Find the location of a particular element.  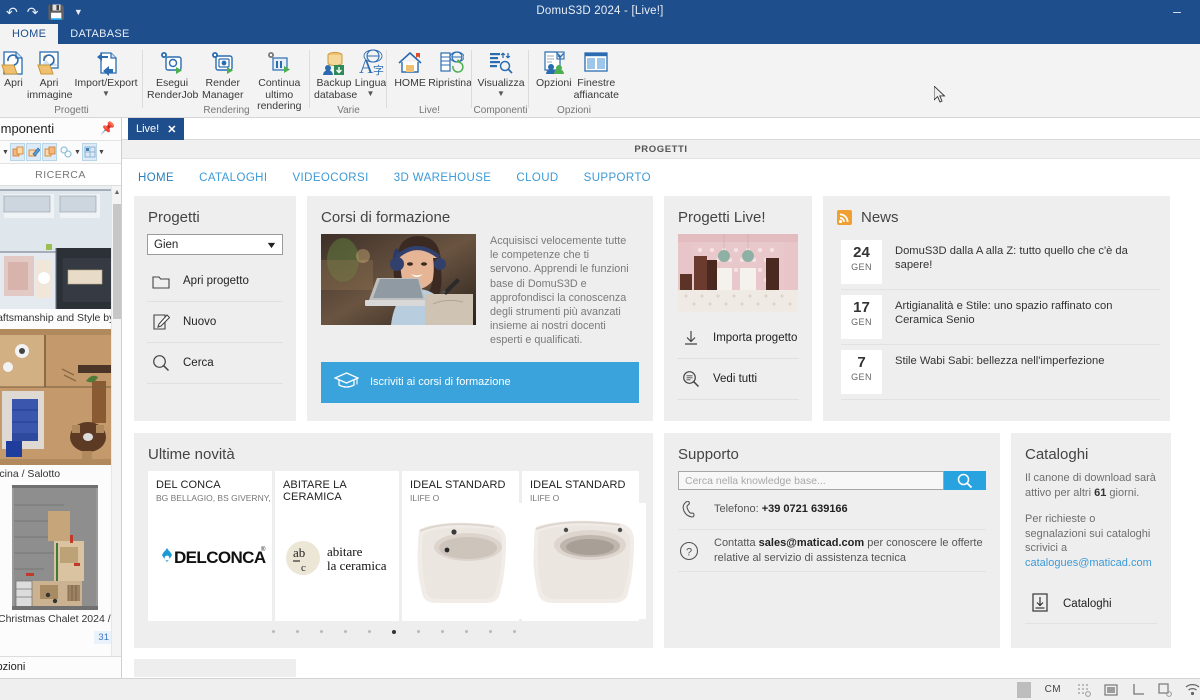

minimize-button: – is located at coordinates (1177, 12).